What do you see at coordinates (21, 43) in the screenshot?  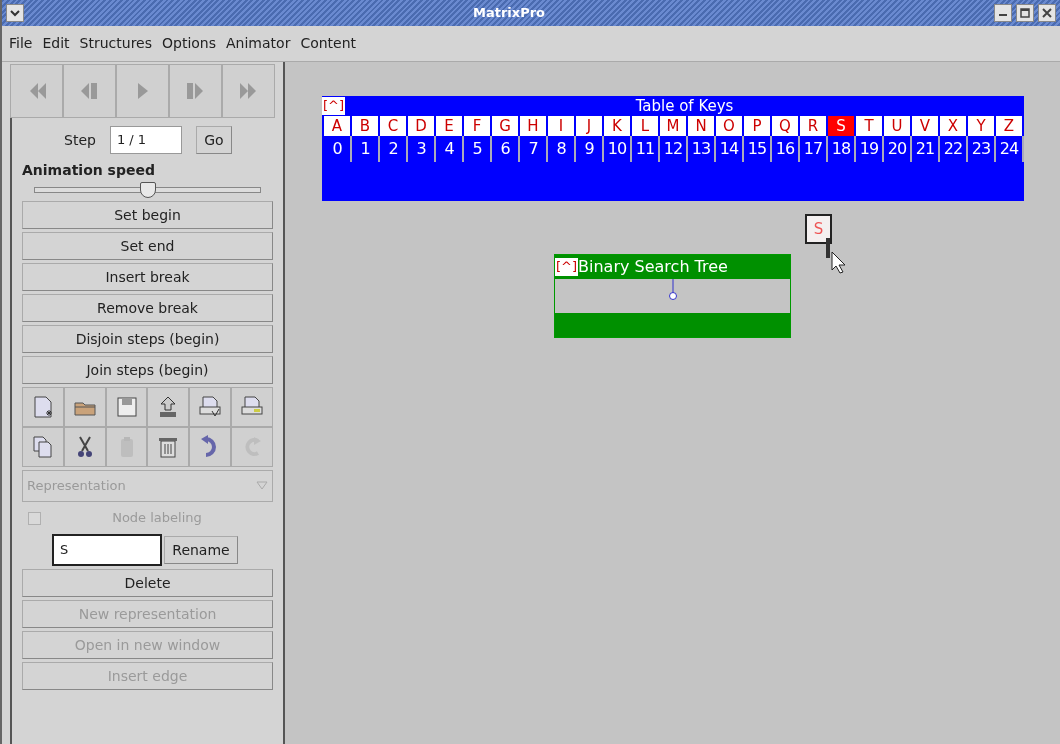 I see `menu-item: File` at bounding box center [21, 43].